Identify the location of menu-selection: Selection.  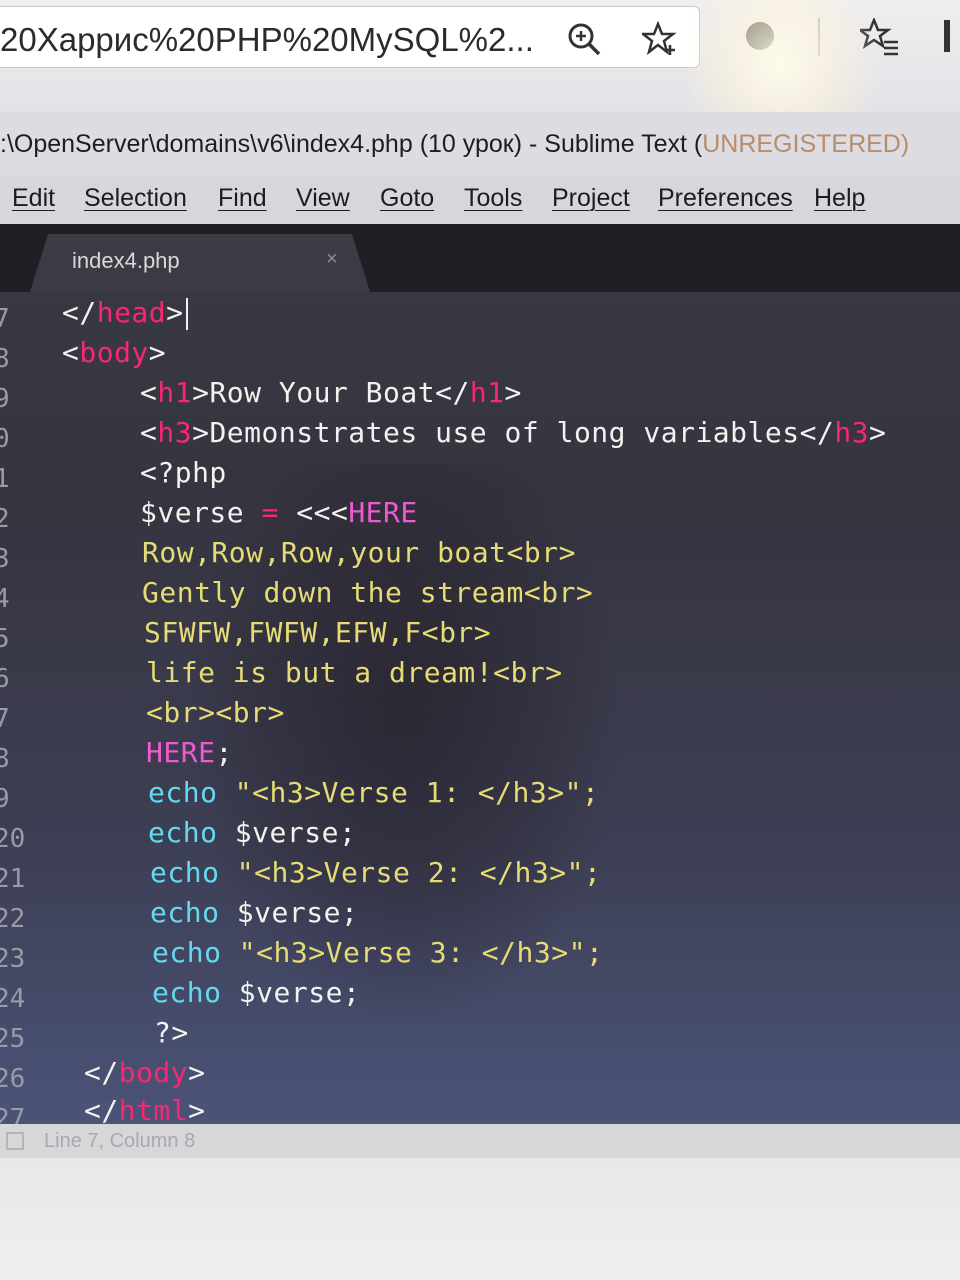
(135, 198).